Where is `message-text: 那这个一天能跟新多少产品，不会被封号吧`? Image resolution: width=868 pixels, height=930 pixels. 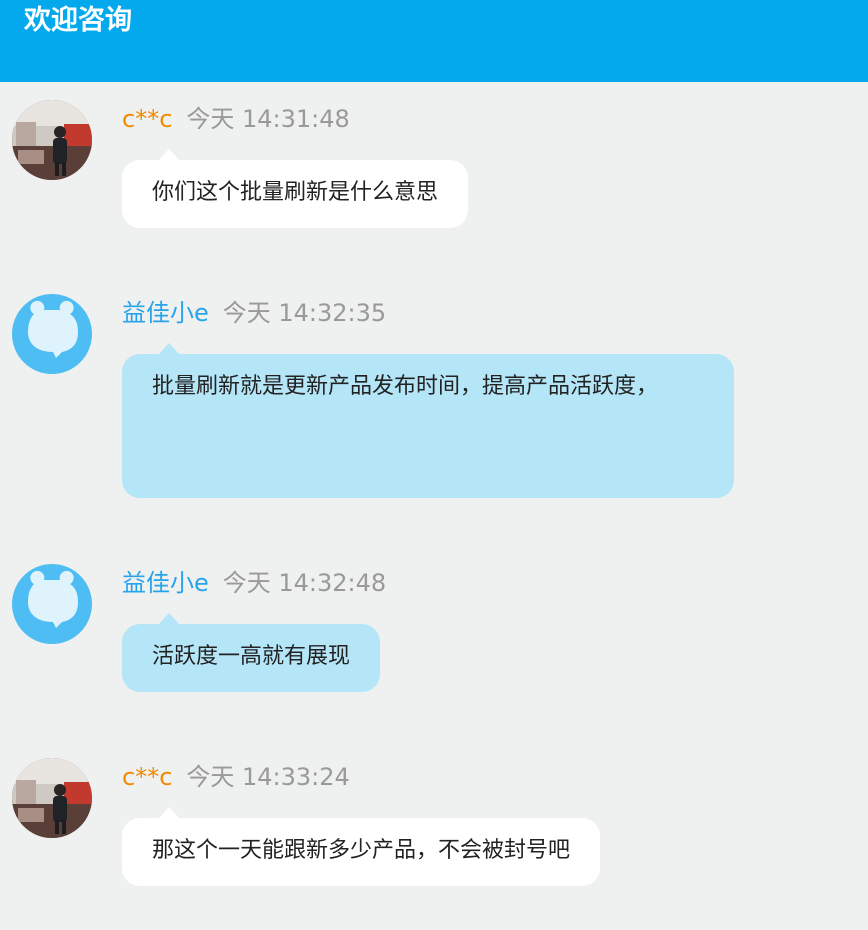
message-text: 那这个一天能跟新多少产品，不会被封号吧 is located at coordinates (361, 850).